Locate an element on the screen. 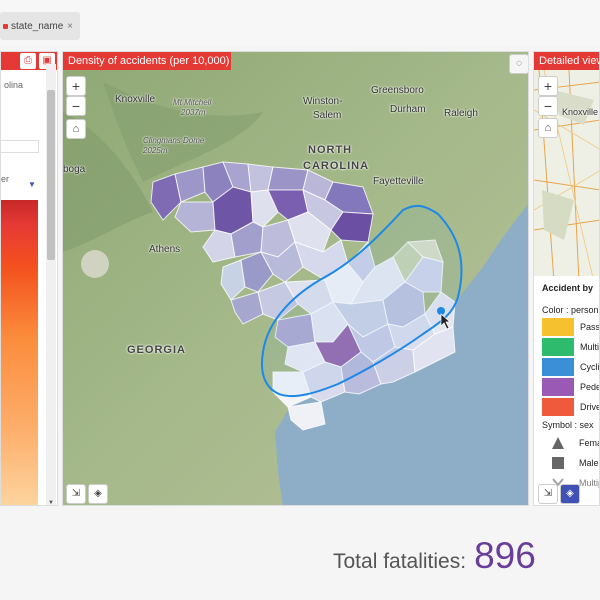  filter-chip-label: state_name is located at coordinates (37, 26).